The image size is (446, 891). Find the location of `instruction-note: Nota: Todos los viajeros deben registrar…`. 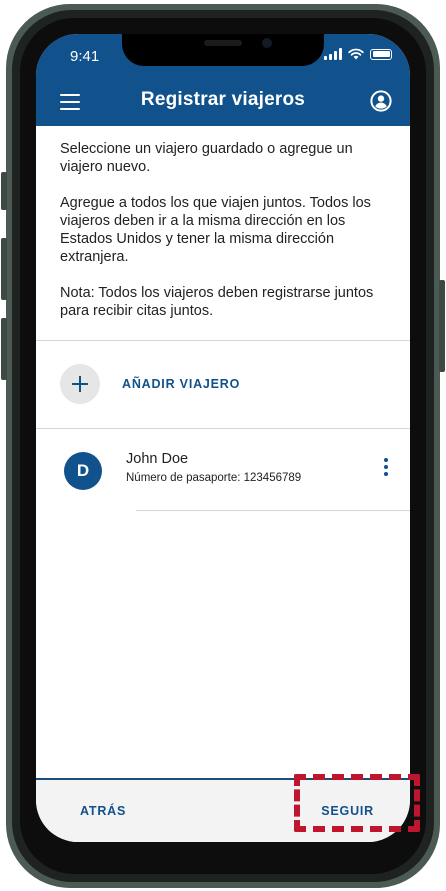

instruction-note: Nota: Todos los viajeros deben registrar… is located at coordinates (217, 302).